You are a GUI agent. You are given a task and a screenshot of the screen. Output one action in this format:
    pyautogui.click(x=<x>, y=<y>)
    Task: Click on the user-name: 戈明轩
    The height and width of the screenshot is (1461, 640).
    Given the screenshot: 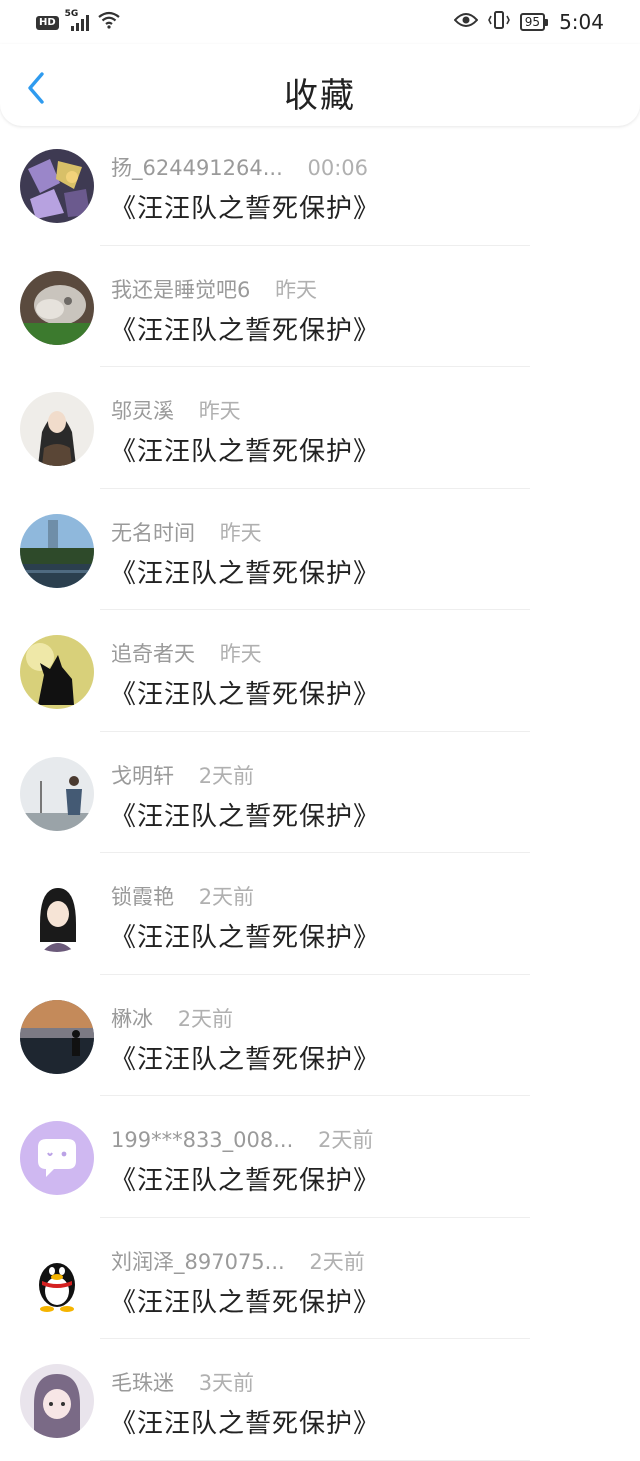 What is the action you would take?
    pyautogui.click(x=142, y=775)
    